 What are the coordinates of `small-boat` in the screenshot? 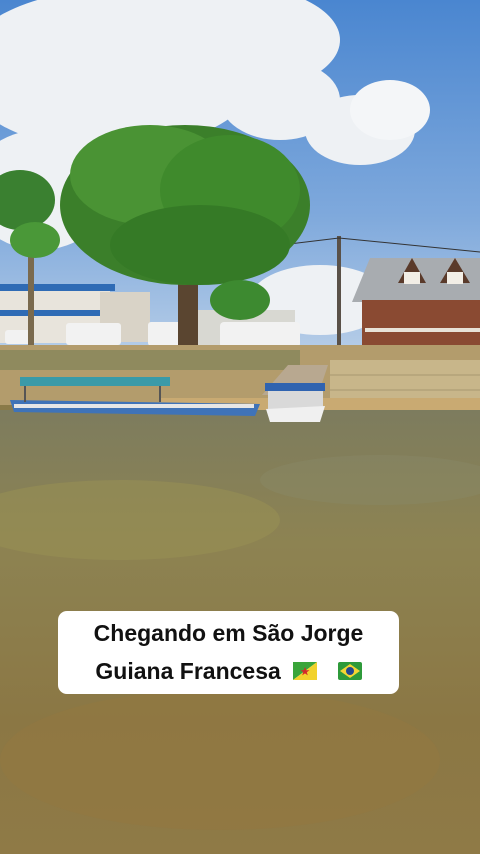 It's located at (295, 402).